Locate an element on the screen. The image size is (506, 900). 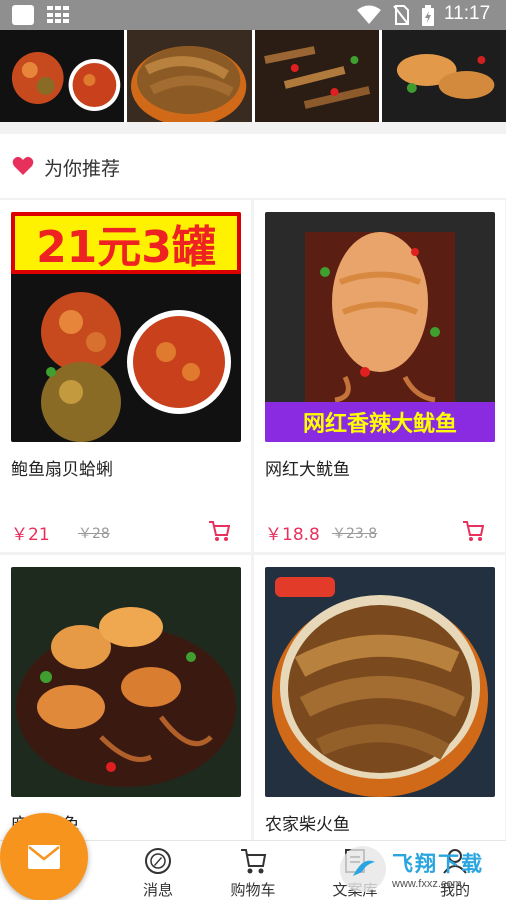
recommend-section-header: 为你推荐 is located at coordinates (253, 166).